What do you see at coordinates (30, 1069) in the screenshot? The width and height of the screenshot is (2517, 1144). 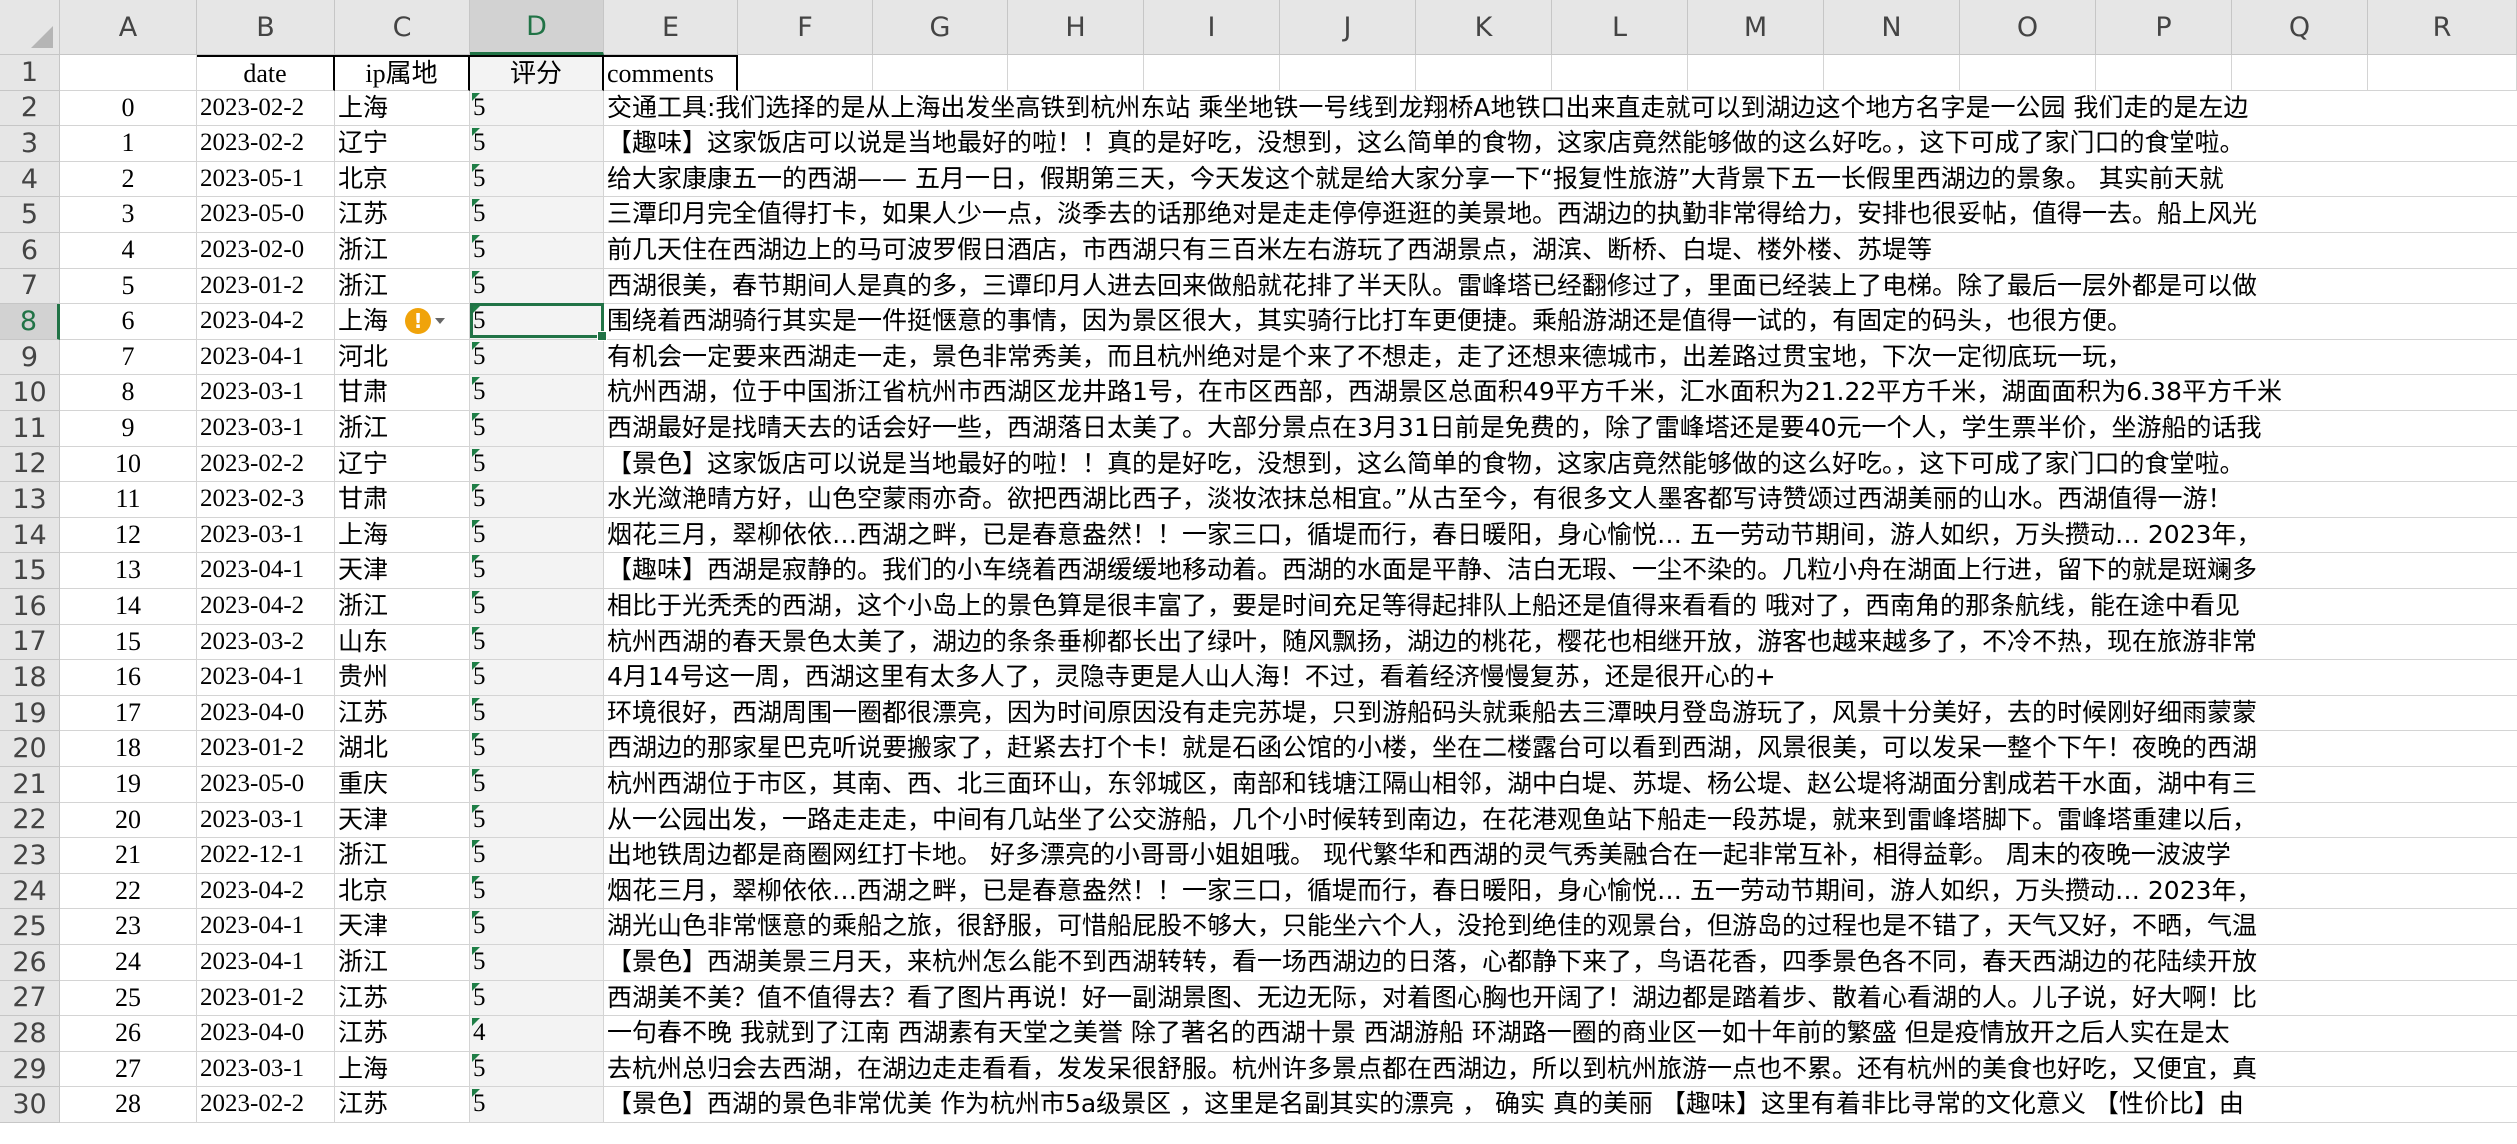 I see `row-header-29: 29` at bounding box center [30, 1069].